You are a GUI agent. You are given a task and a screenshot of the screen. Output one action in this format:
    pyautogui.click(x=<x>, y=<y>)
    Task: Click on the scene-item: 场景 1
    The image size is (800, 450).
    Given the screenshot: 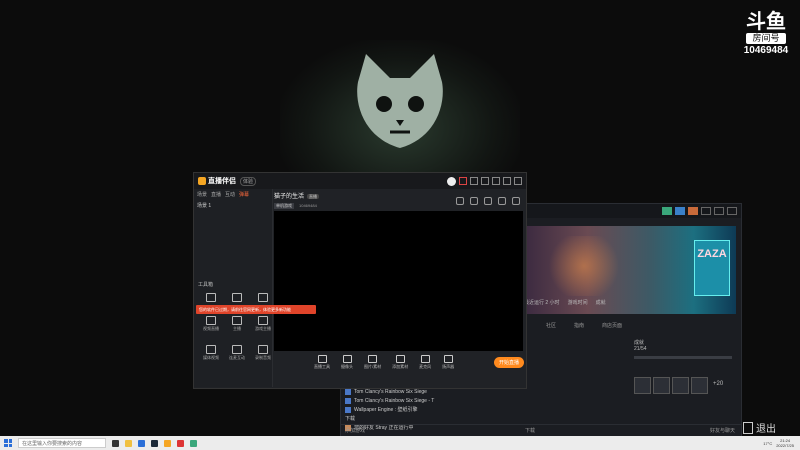 What is the action you would take?
    pyautogui.click(x=233, y=205)
    